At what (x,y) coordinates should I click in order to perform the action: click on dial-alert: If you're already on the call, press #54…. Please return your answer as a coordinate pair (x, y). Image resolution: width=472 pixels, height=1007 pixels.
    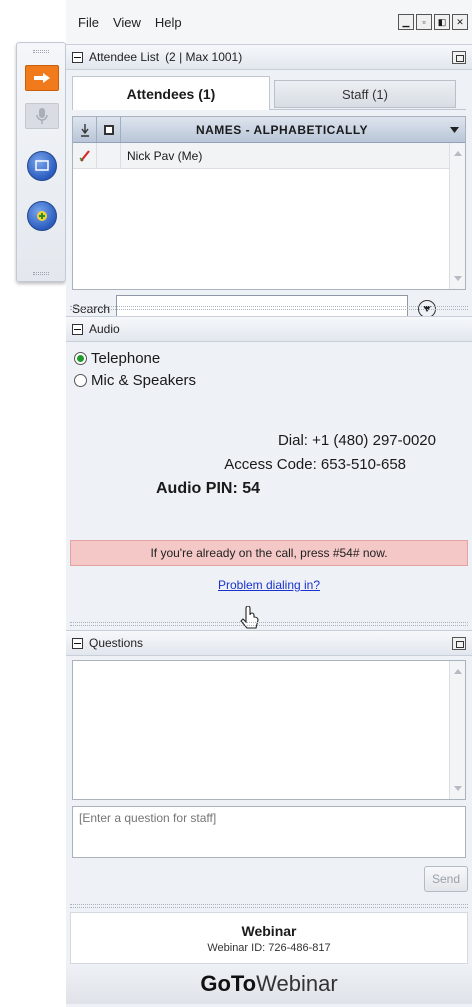
    Looking at the image, I should click on (269, 553).